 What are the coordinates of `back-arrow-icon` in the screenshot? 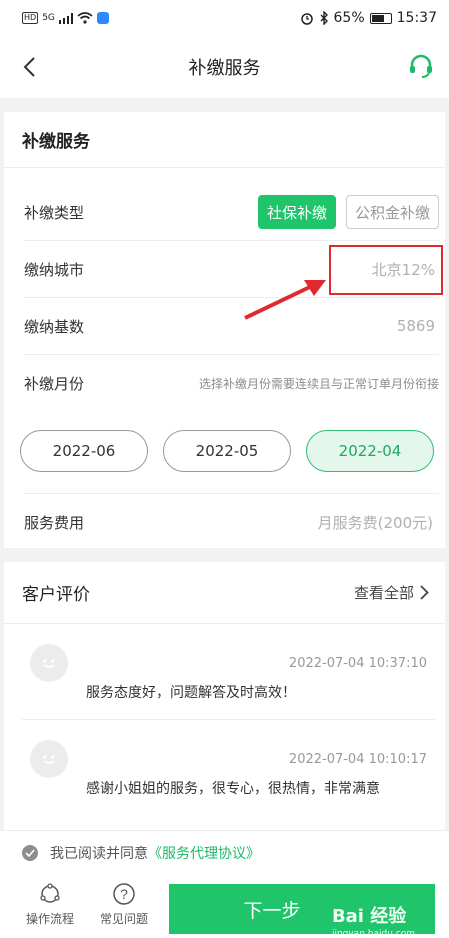 It's located at (29, 67).